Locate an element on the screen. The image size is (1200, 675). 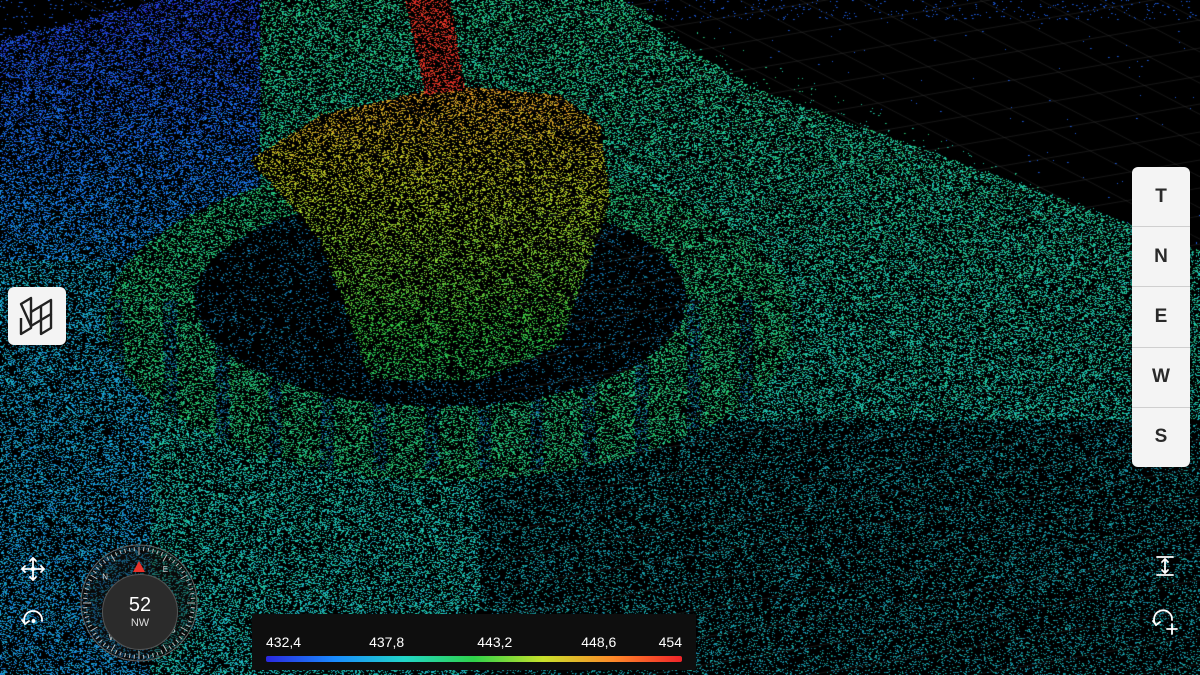
layers-button is located at coordinates (37, 316).